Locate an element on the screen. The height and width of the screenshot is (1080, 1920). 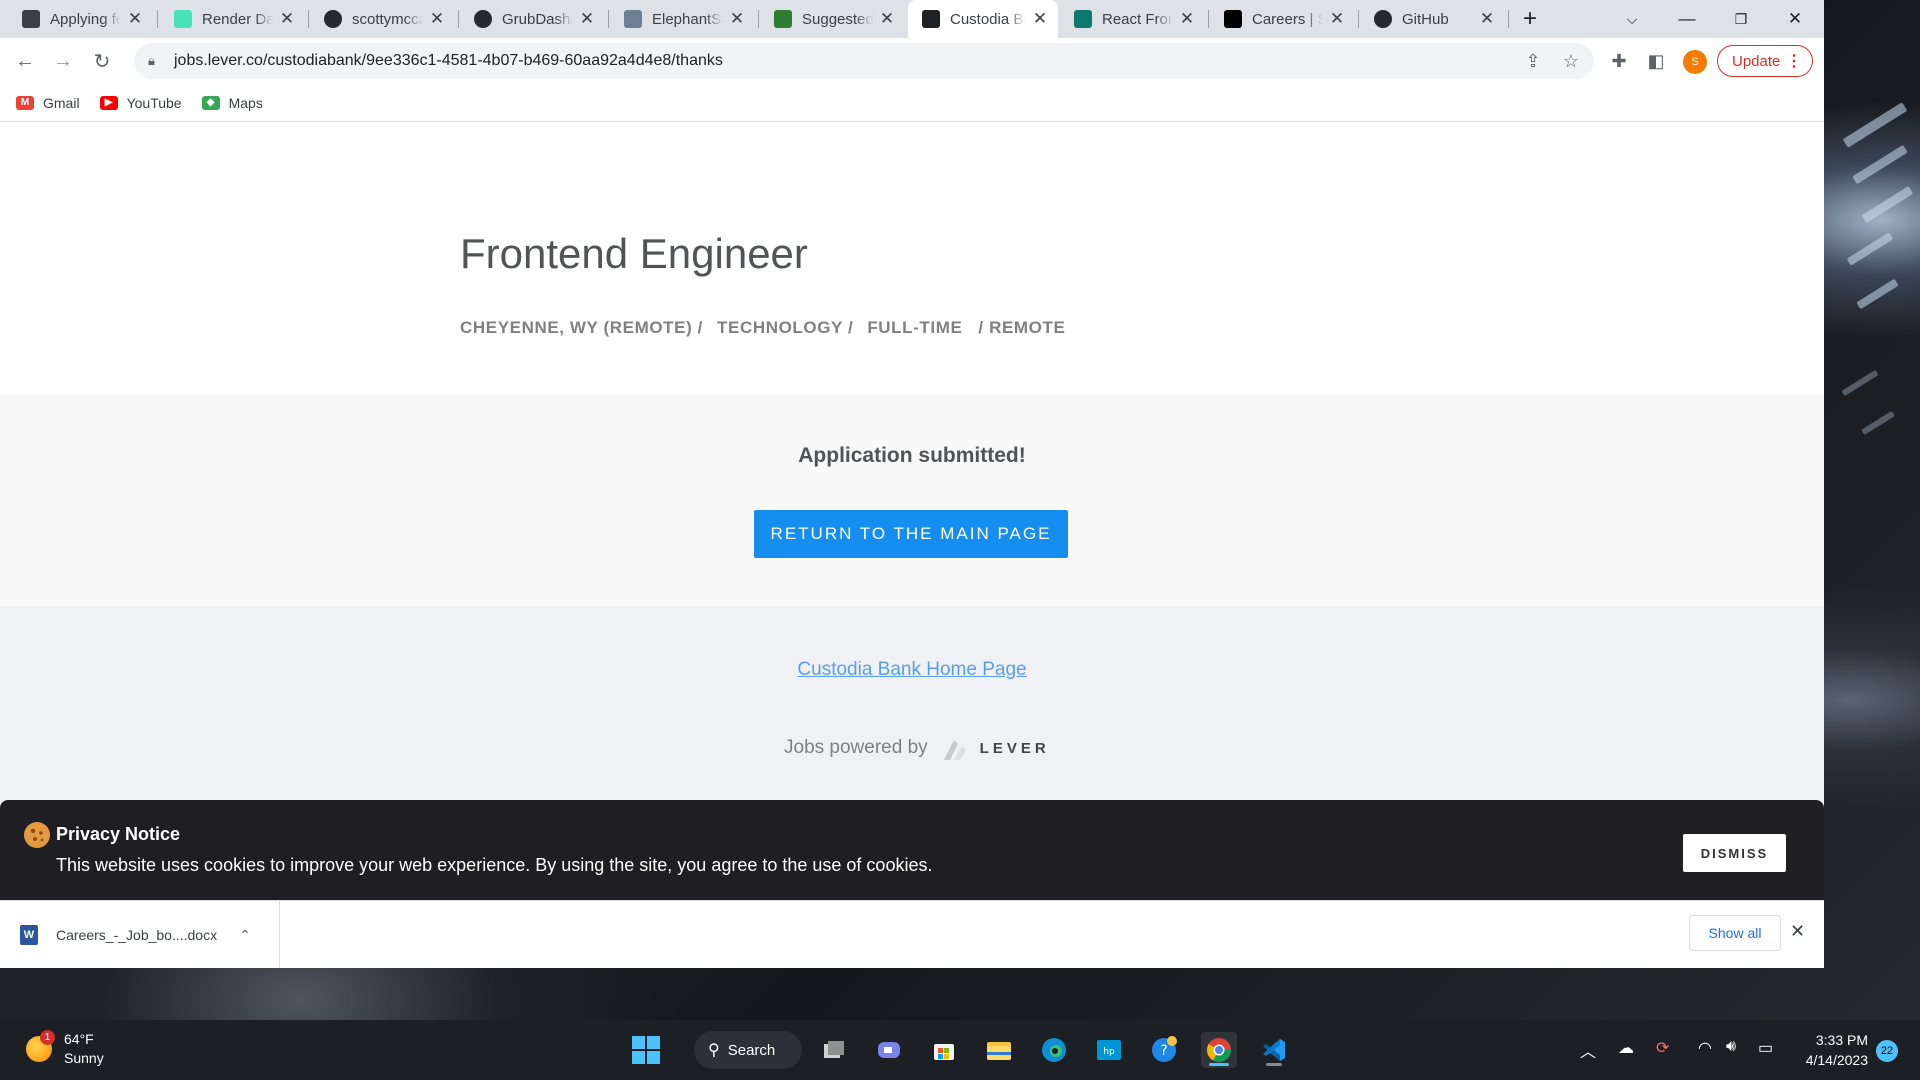
tab-grubdash: GrubDash/c ✕ is located at coordinates (532, 19).